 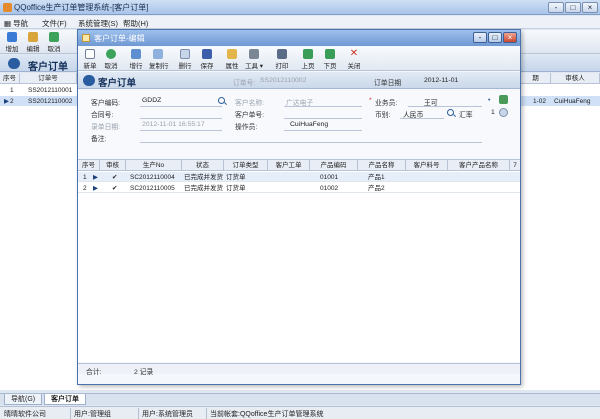 What do you see at coordinates (311, 142) in the screenshot?
I see `remark-field` at bounding box center [311, 142].